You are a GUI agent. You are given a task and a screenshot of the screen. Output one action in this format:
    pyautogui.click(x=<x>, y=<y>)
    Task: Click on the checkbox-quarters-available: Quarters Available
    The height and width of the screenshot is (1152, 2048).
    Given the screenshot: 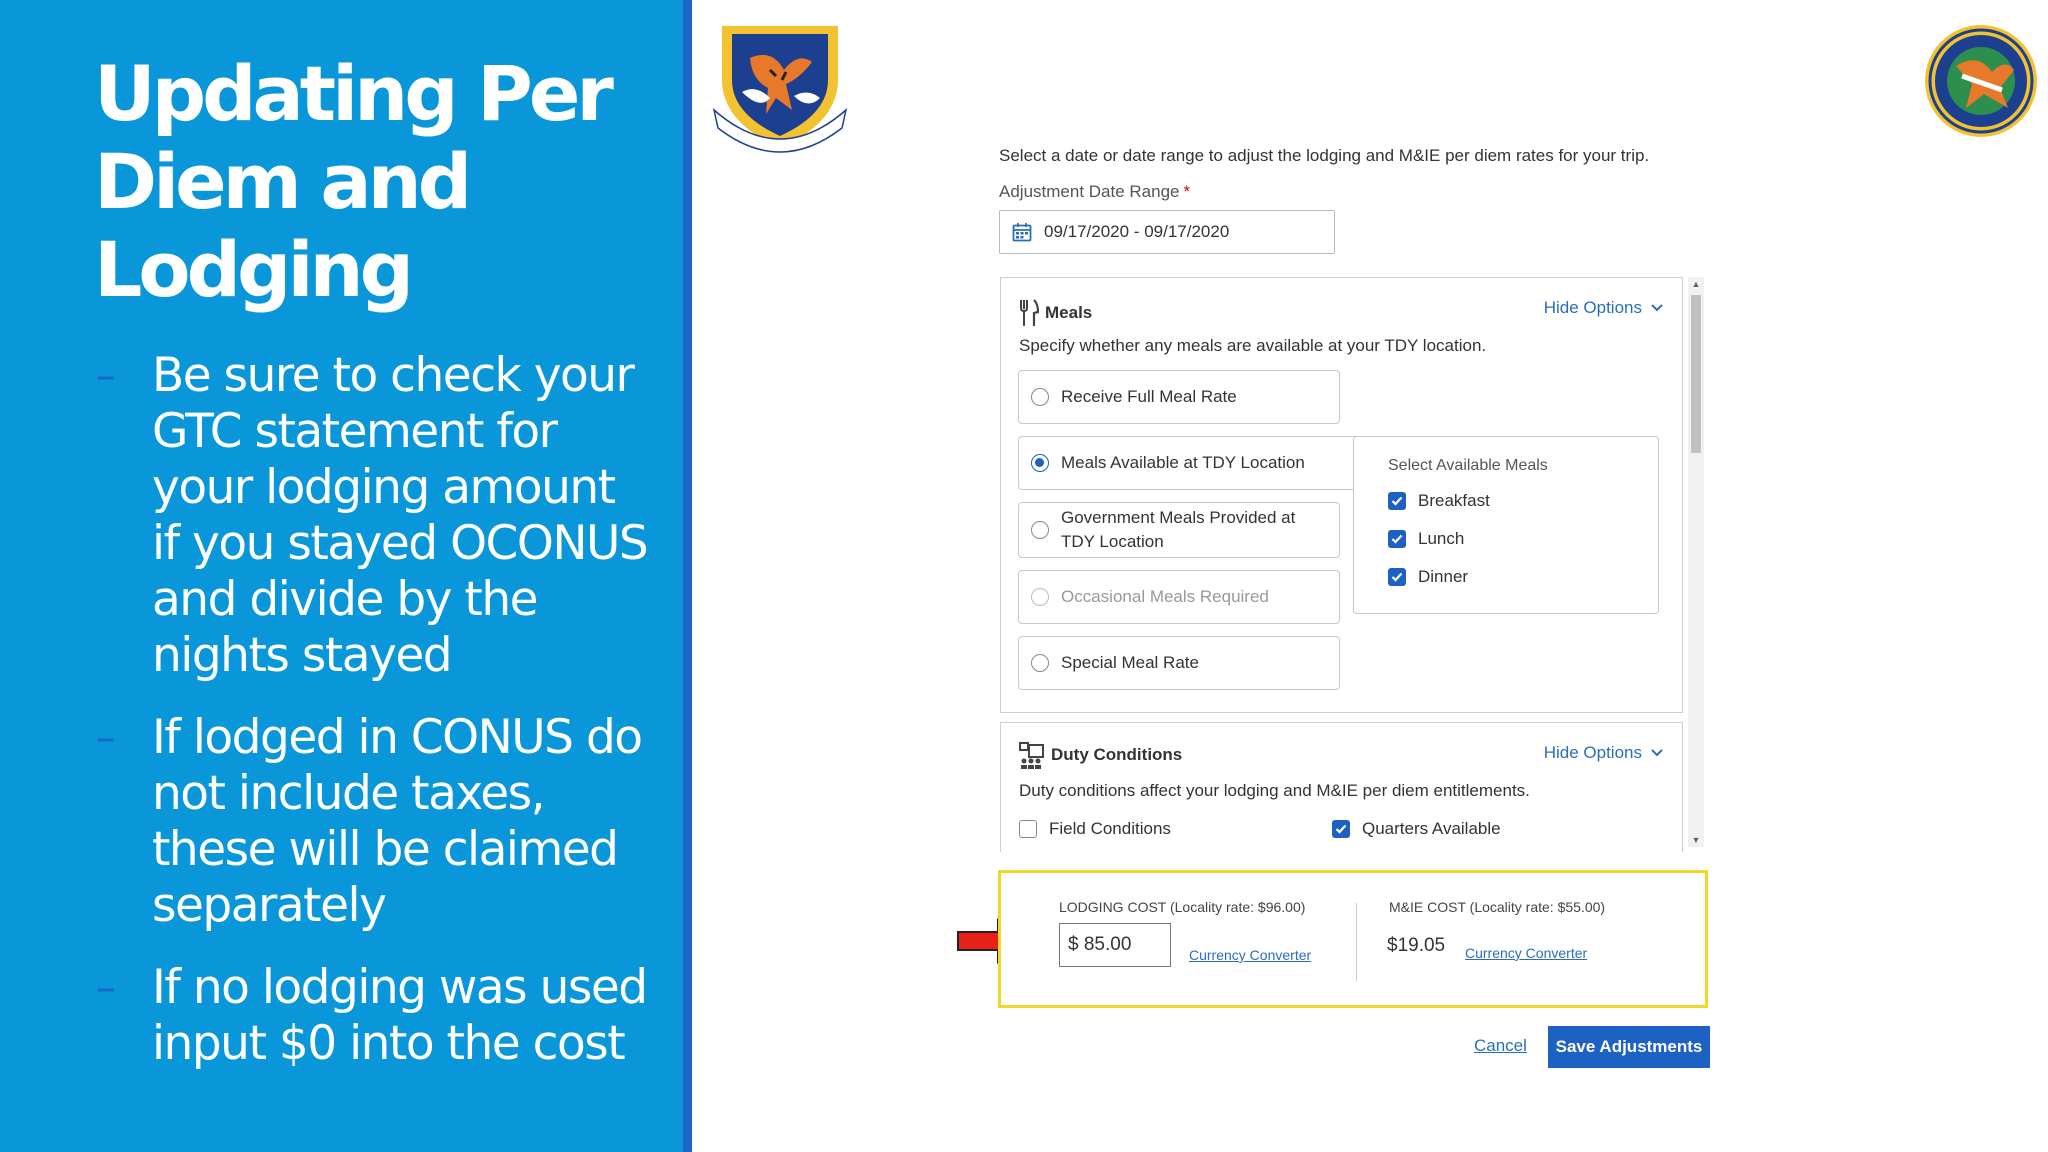 What is the action you would take?
    pyautogui.click(x=1416, y=829)
    